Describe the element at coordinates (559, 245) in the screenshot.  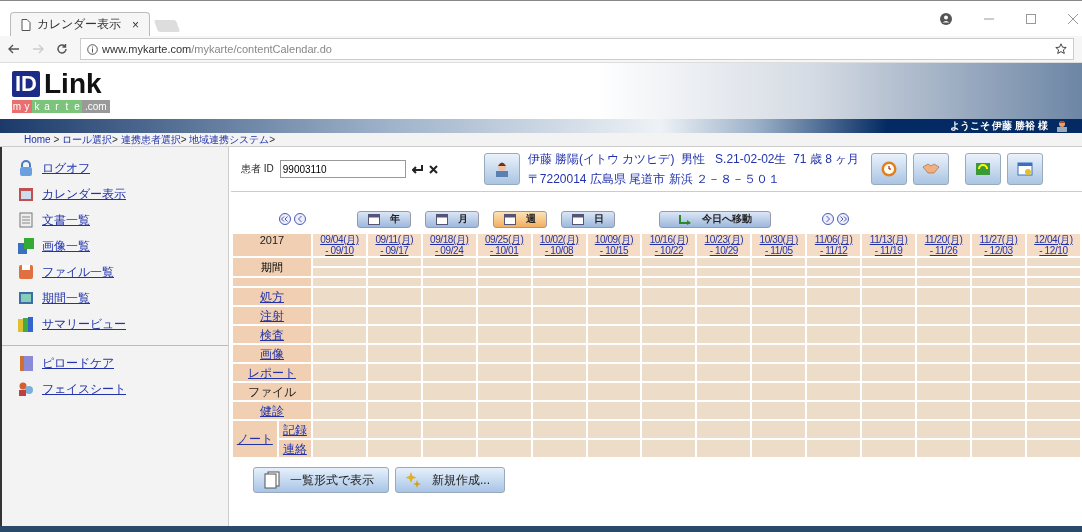
I see `week-link: 10/02(月) - 10/08` at that location.